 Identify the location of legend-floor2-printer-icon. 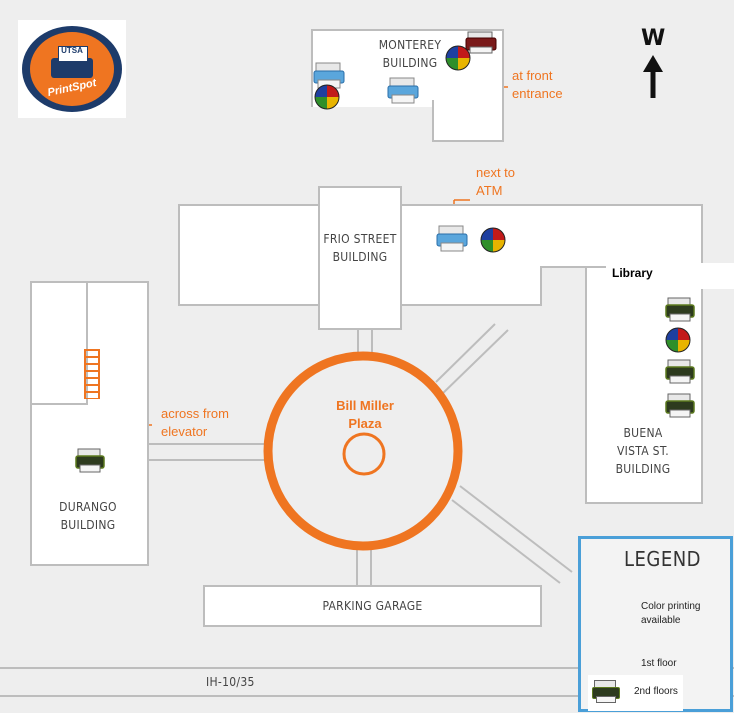
(606, 692).